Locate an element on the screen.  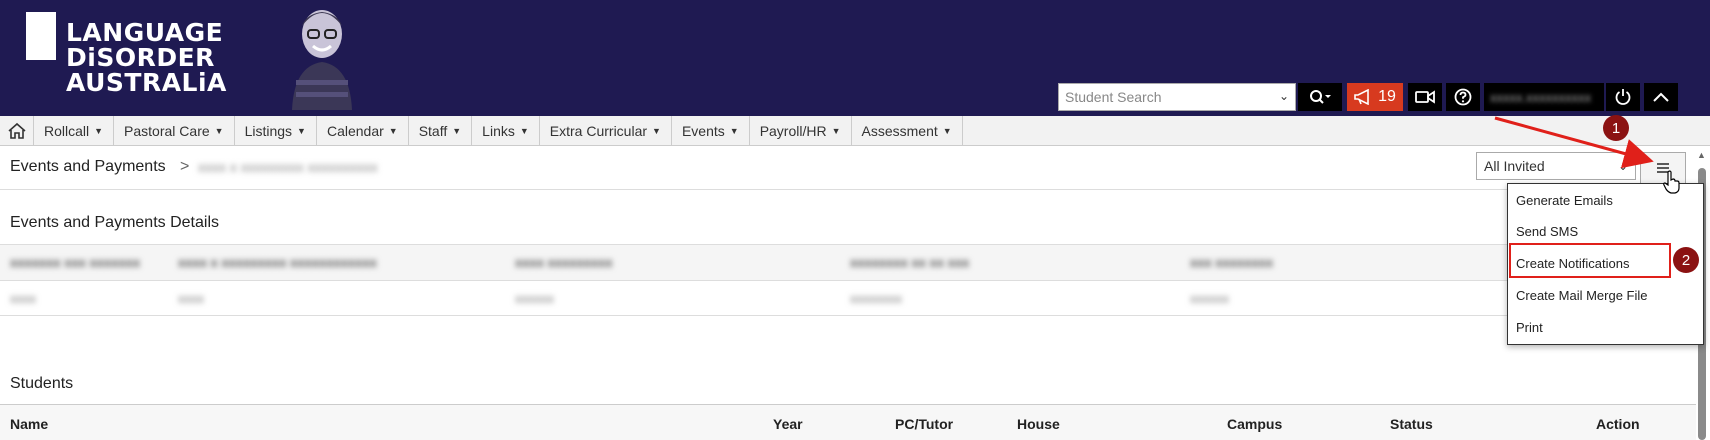
highlight-create-notifications is located at coordinates (1590, 260).